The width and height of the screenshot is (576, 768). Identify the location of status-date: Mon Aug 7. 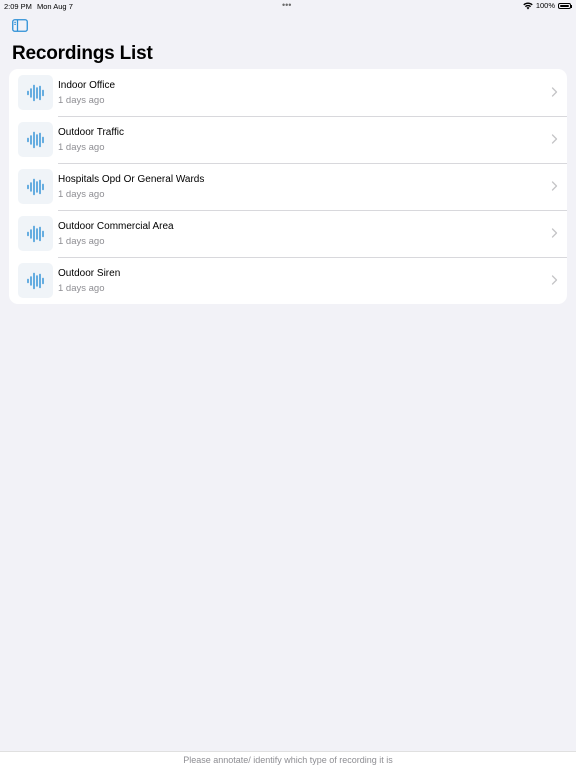
(55, 6).